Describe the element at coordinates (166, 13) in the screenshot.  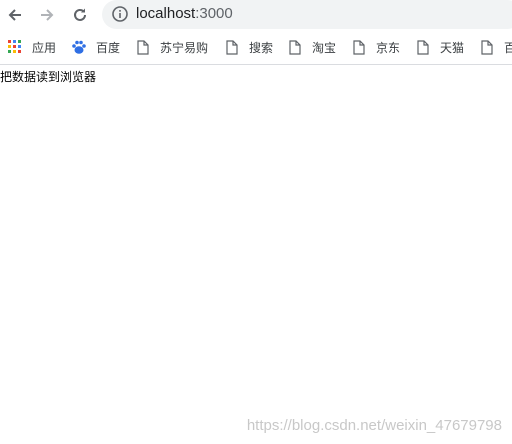
I see `url-host: localhost` at that location.